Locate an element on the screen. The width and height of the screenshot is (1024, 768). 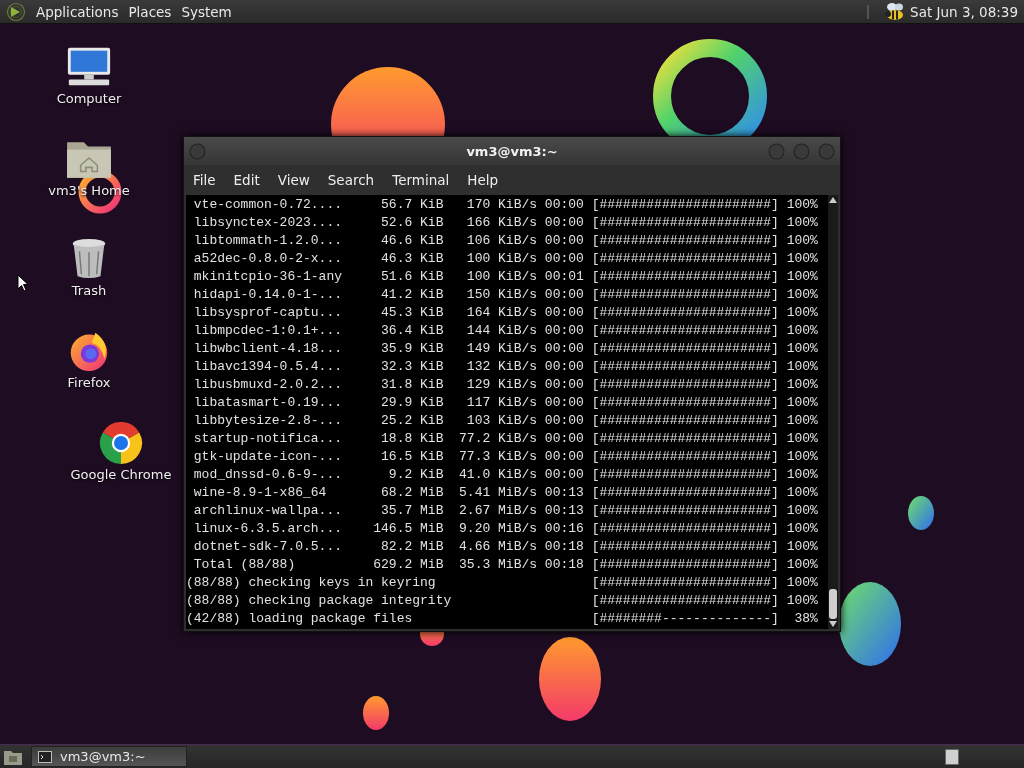
menu-item: Search is located at coordinates (351, 180).